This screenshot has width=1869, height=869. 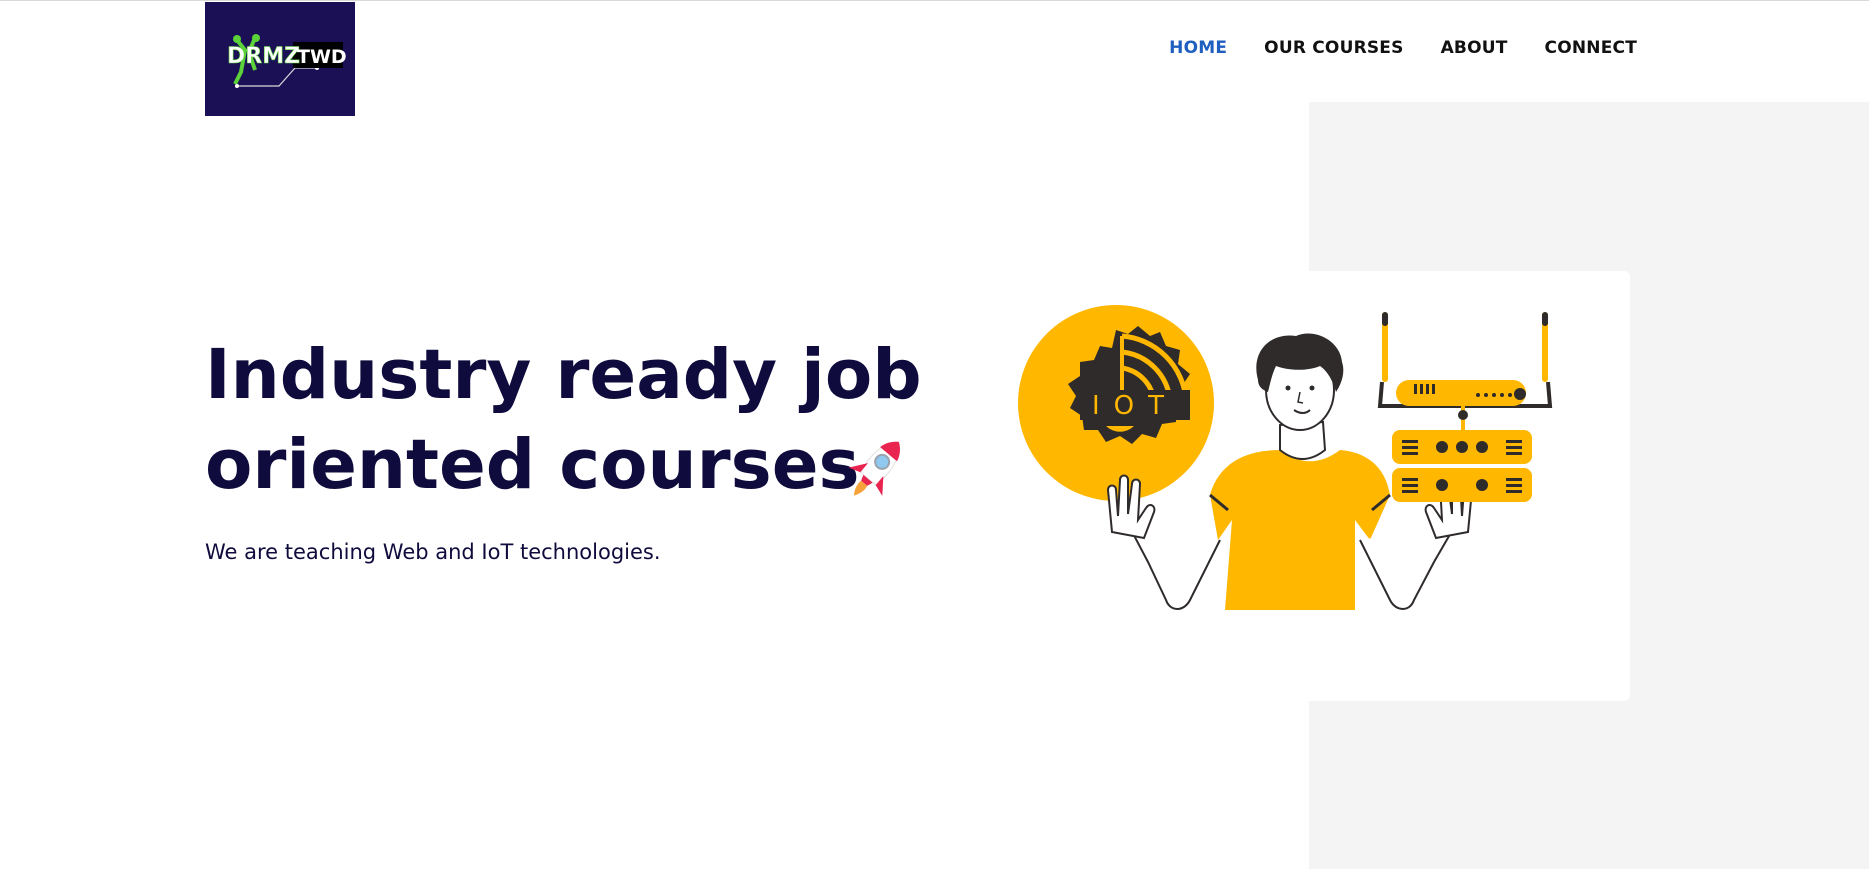 What do you see at coordinates (1591, 48) in the screenshot?
I see `nav-connect: CONNECT` at bounding box center [1591, 48].